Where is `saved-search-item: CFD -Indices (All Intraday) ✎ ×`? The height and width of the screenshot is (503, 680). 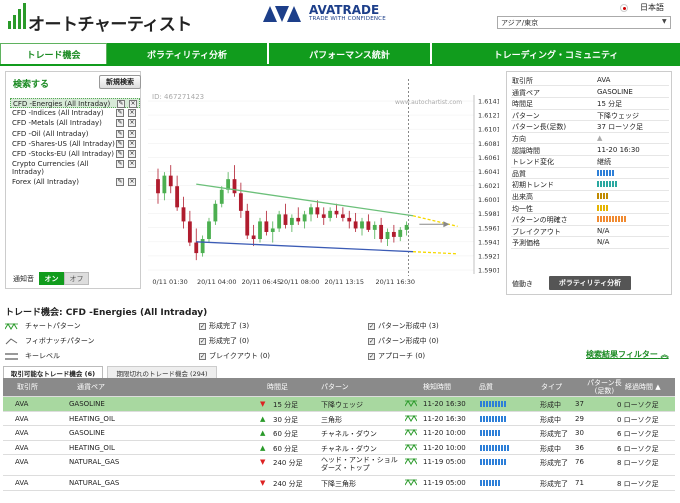
saved-search-item: CFD -Indices (All Intraday) ✎ × is located at coordinates (75, 113).